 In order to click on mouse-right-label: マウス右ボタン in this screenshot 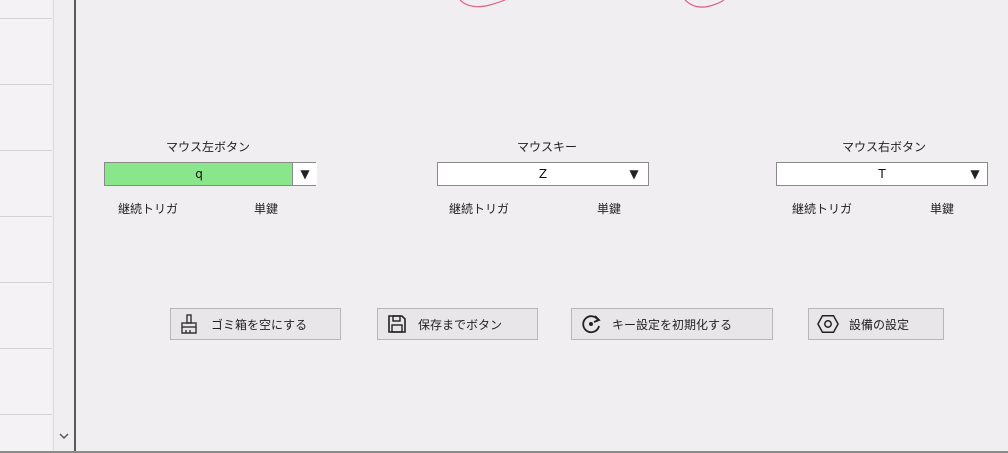, I will do `click(884, 147)`.